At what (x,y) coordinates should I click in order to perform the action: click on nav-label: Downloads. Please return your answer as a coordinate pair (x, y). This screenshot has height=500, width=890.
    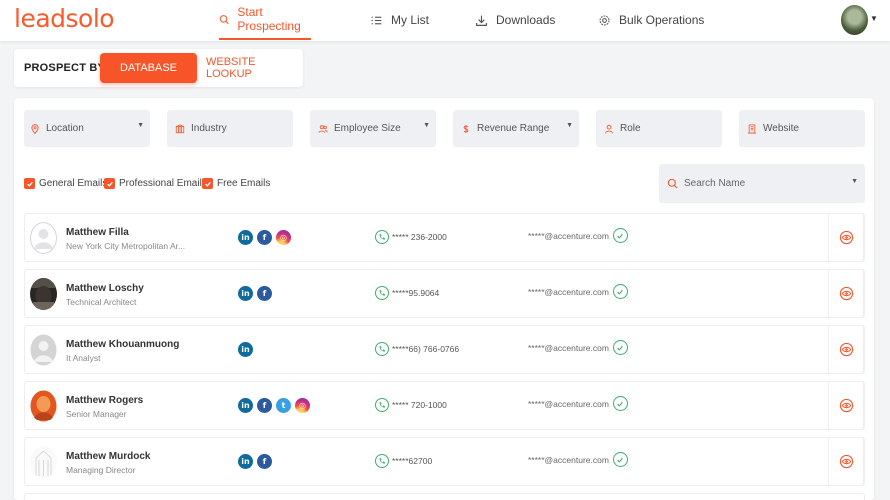
    Looking at the image, I should click on (526, 20).